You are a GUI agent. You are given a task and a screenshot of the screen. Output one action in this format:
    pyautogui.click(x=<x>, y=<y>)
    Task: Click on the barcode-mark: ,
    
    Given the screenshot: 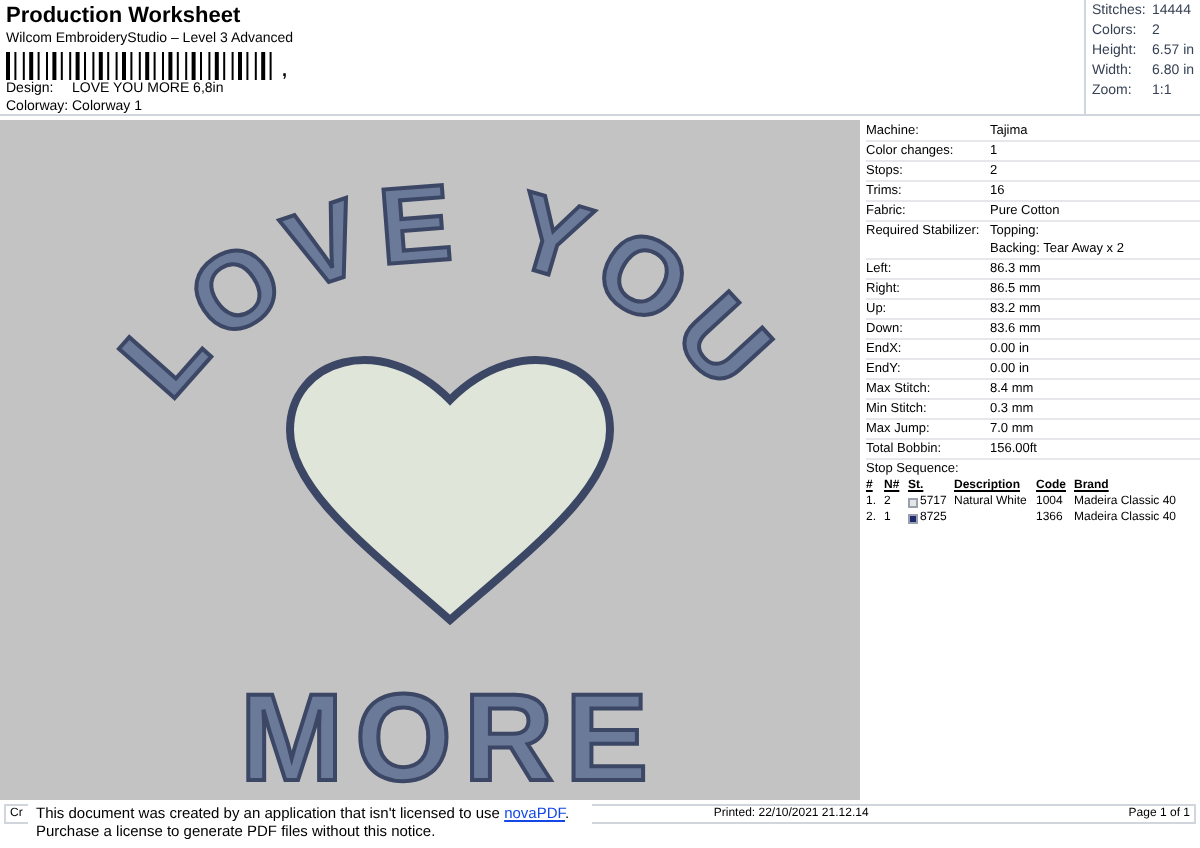 What is the action you would take?
    pyautogui.click(x=285, y=71)
    